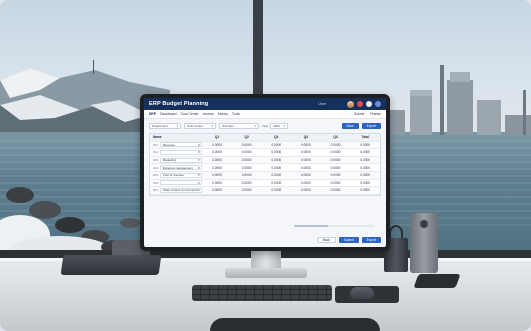 This screenshot has height=331, width=531. What do you see at coordinates (279, 125) in the screenshot?
I see `year-select: 2023 ▾` at bounding box center [279, 125].